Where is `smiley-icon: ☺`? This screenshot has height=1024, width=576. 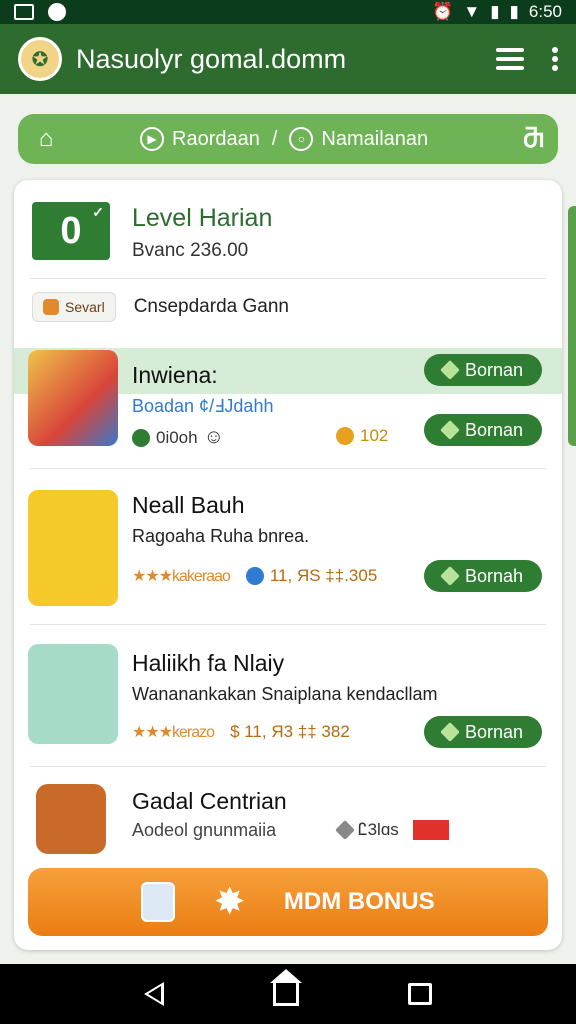 smiley-icon: ☺ is located at coordinates (214, 437).